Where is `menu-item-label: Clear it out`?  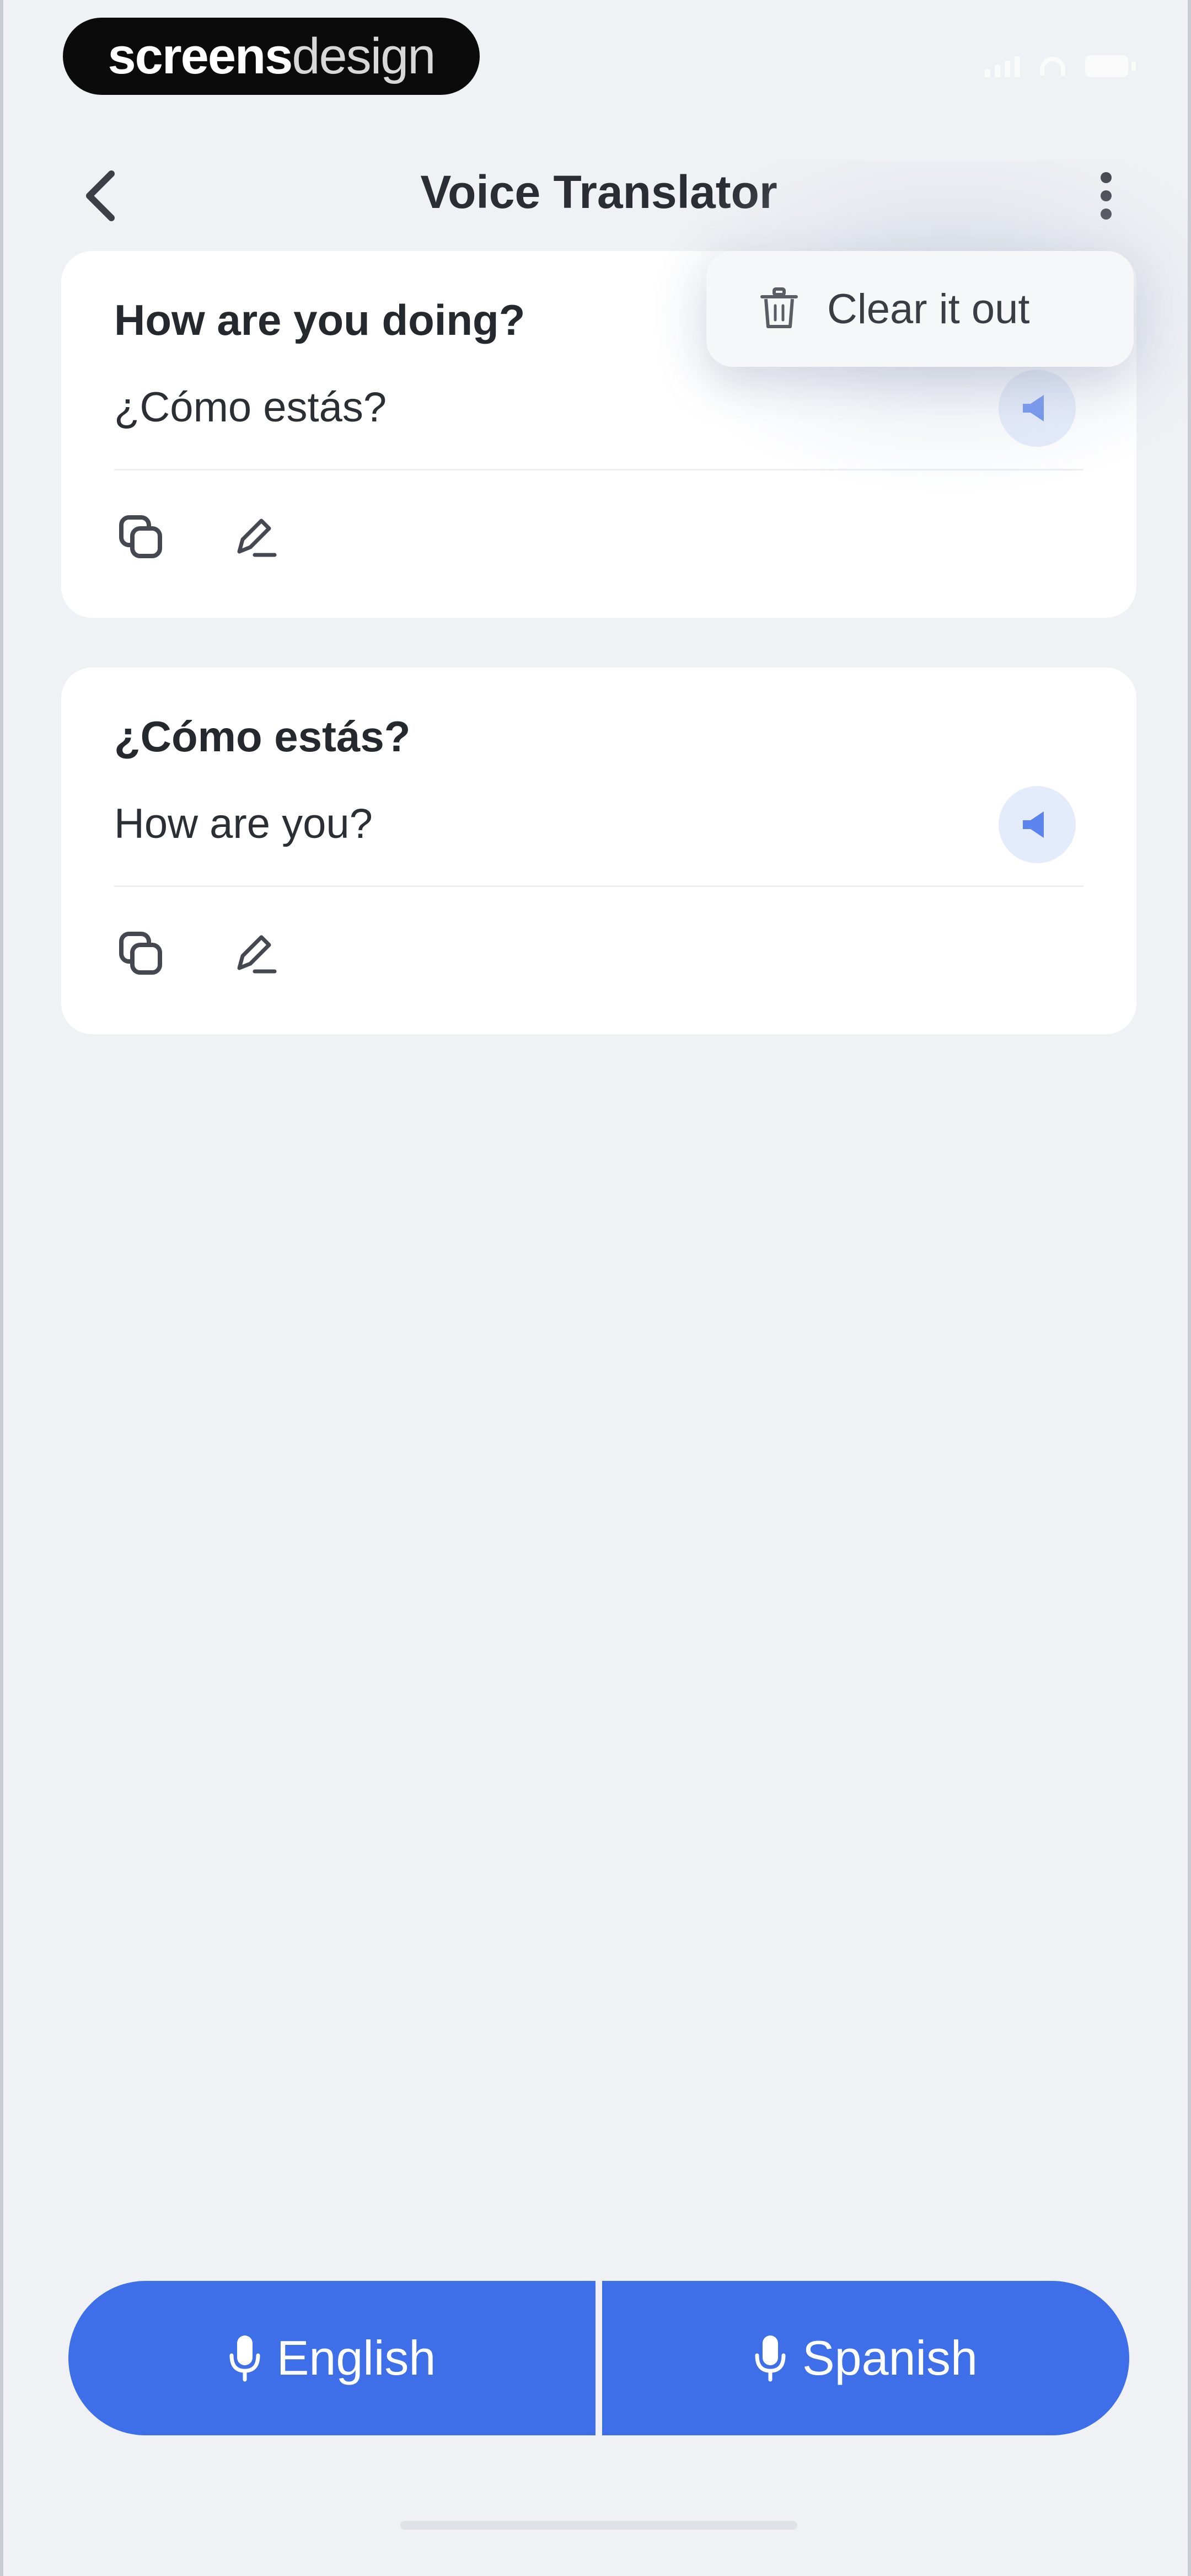 menu-item-label: Clear it out is located at coordinates (929, 309).